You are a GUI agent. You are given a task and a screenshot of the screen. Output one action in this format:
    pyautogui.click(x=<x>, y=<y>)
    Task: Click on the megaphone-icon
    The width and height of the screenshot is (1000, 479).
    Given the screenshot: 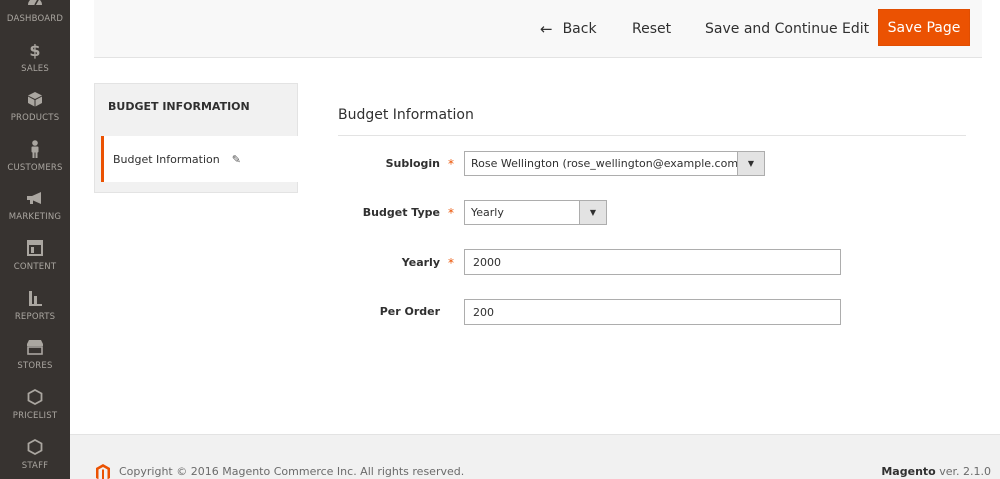 What is the action you would take?
    pyautogui.click(x=35, y=198)
    